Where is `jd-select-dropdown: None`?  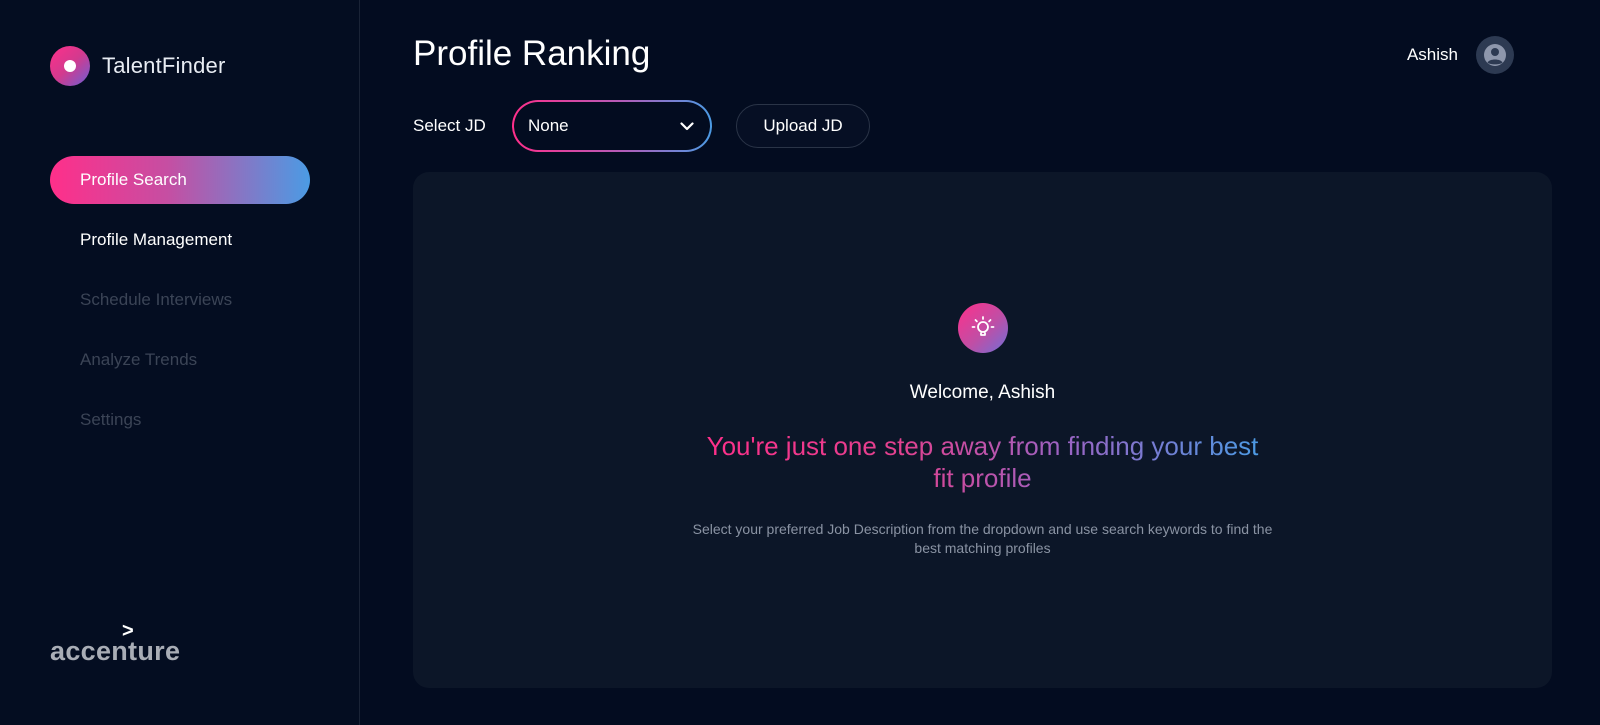 jd-select-dropdown: None is located at coordinates (612, 126).